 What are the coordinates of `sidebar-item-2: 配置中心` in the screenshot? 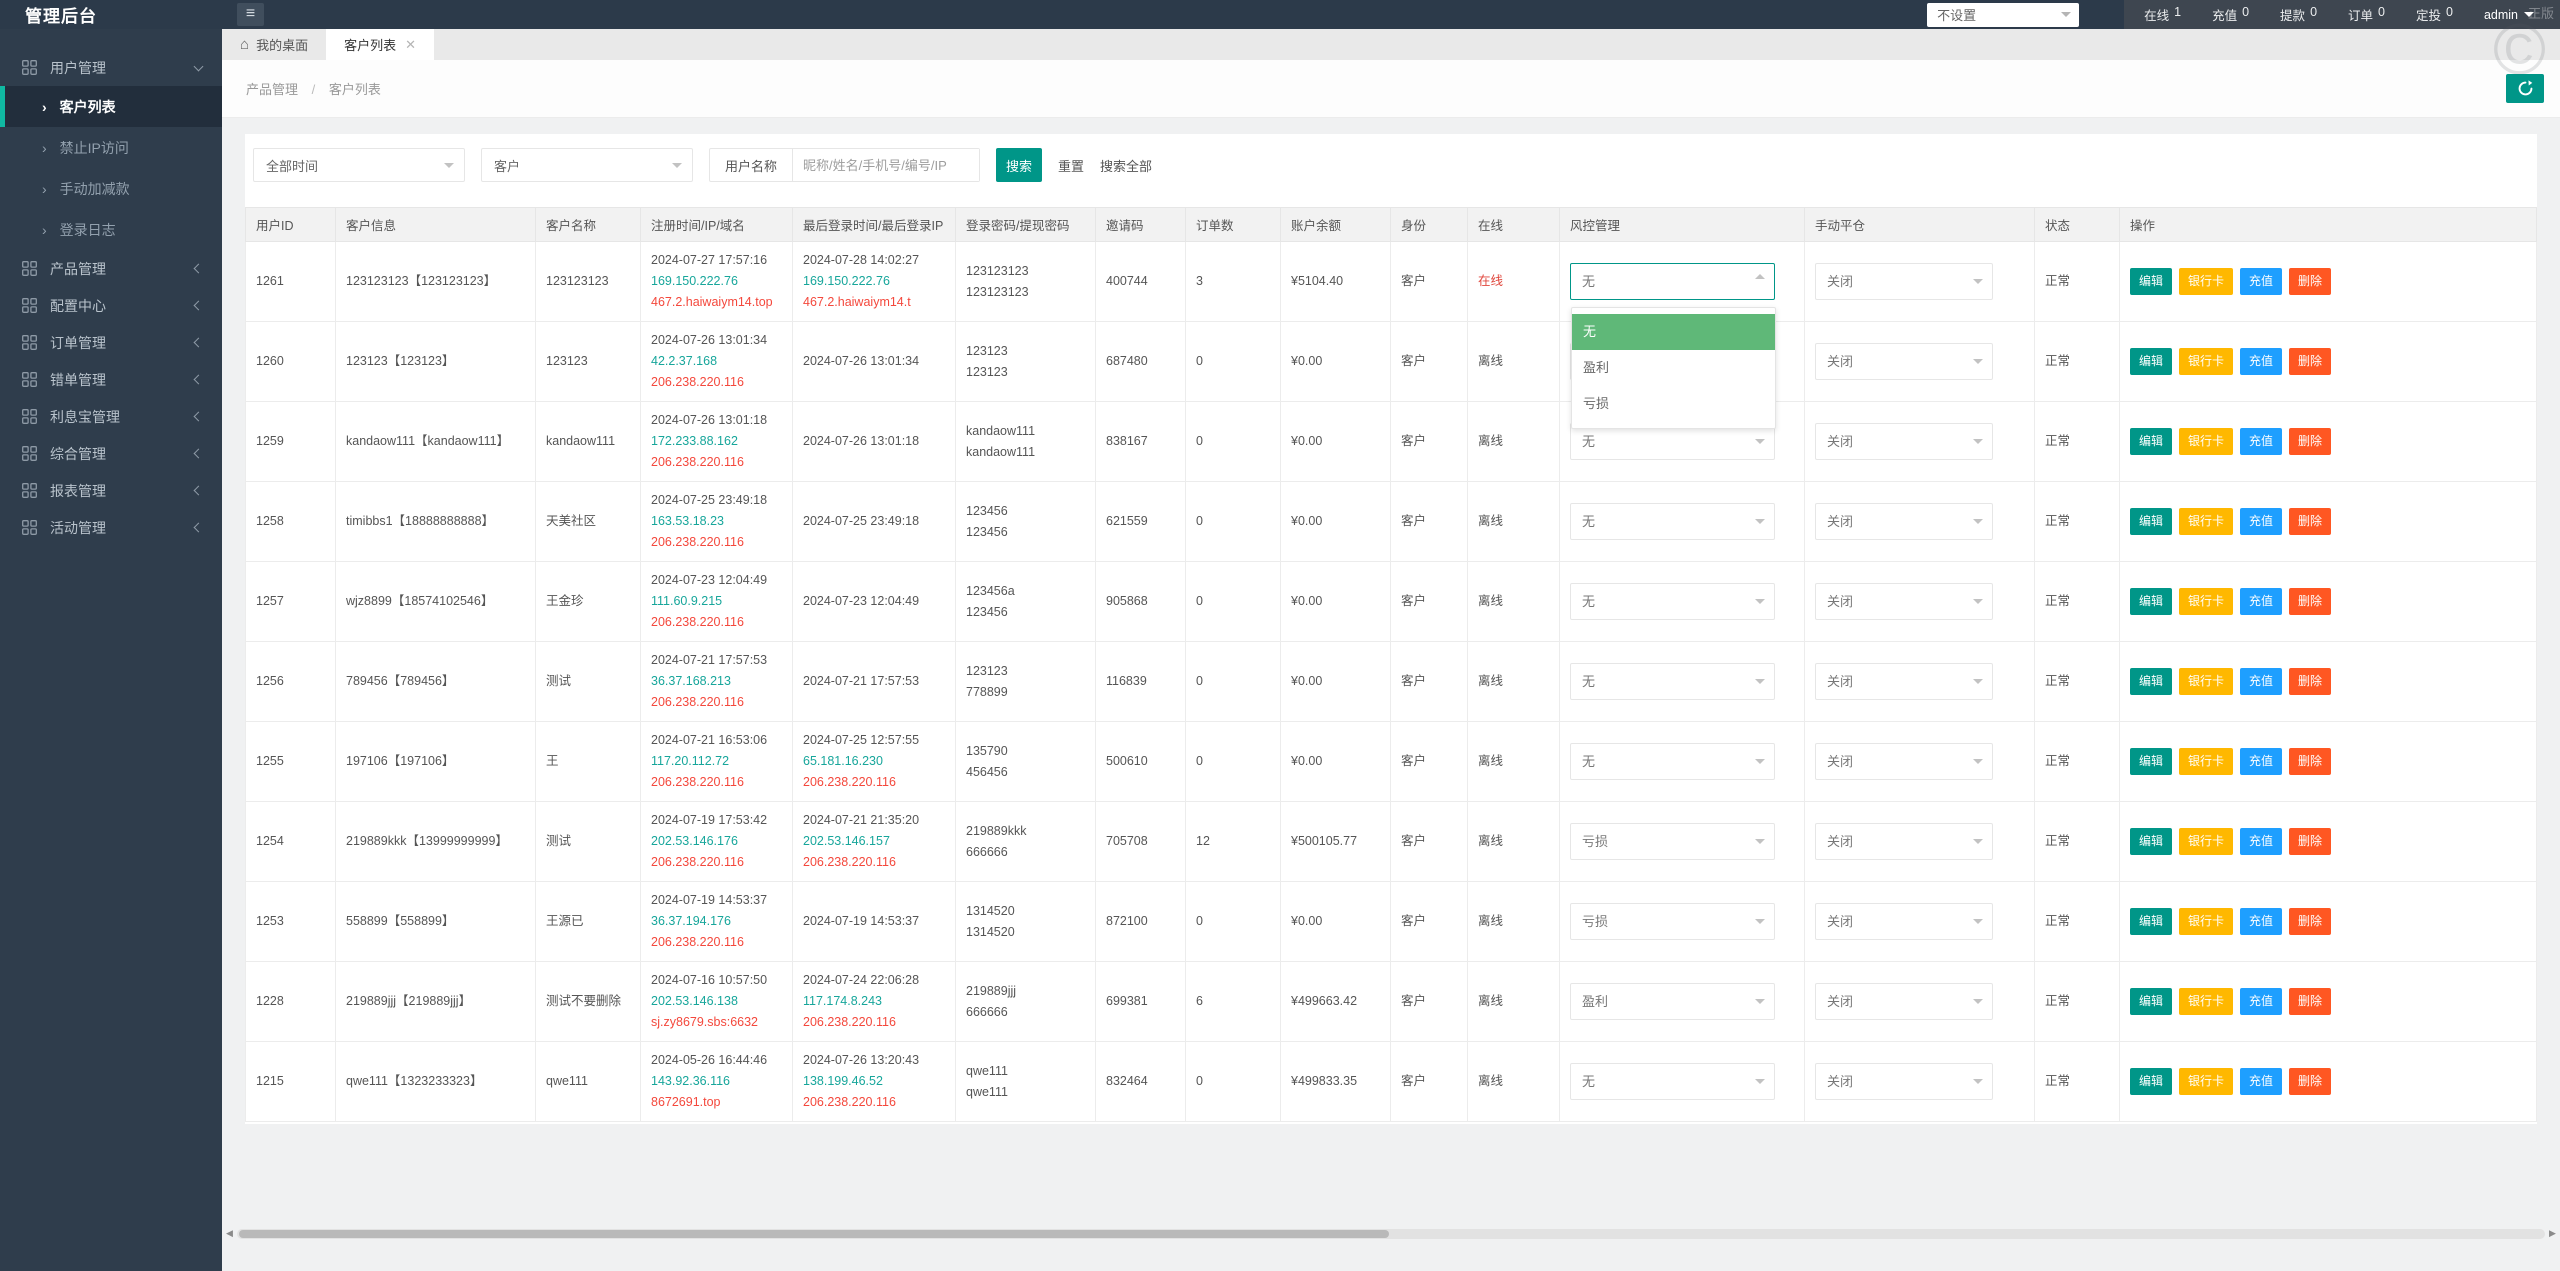 It's located at (111, 305).